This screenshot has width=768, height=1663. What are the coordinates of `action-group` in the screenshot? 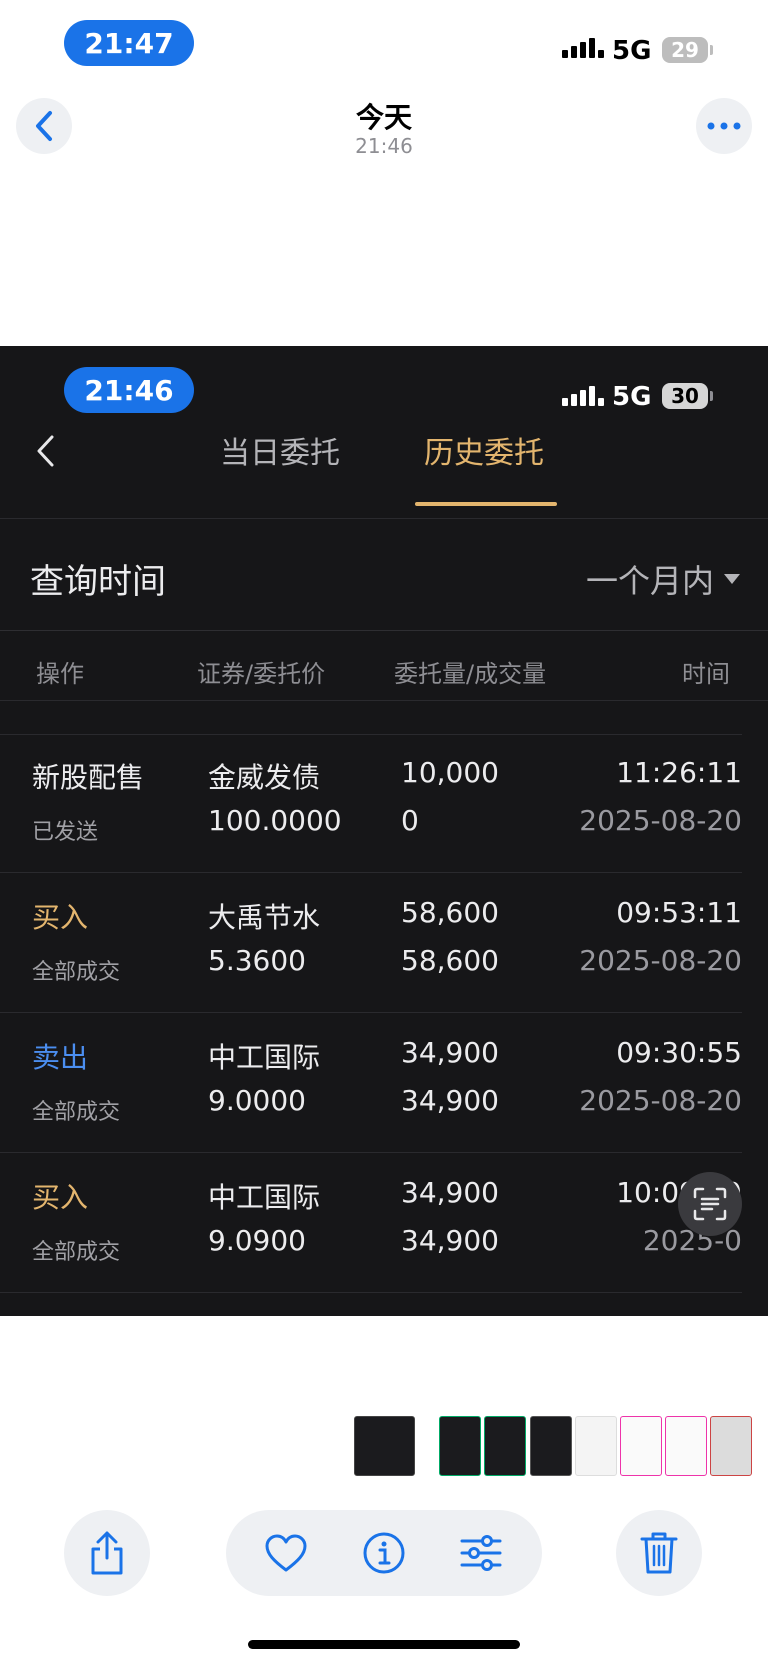 It's located at (384, 1553).